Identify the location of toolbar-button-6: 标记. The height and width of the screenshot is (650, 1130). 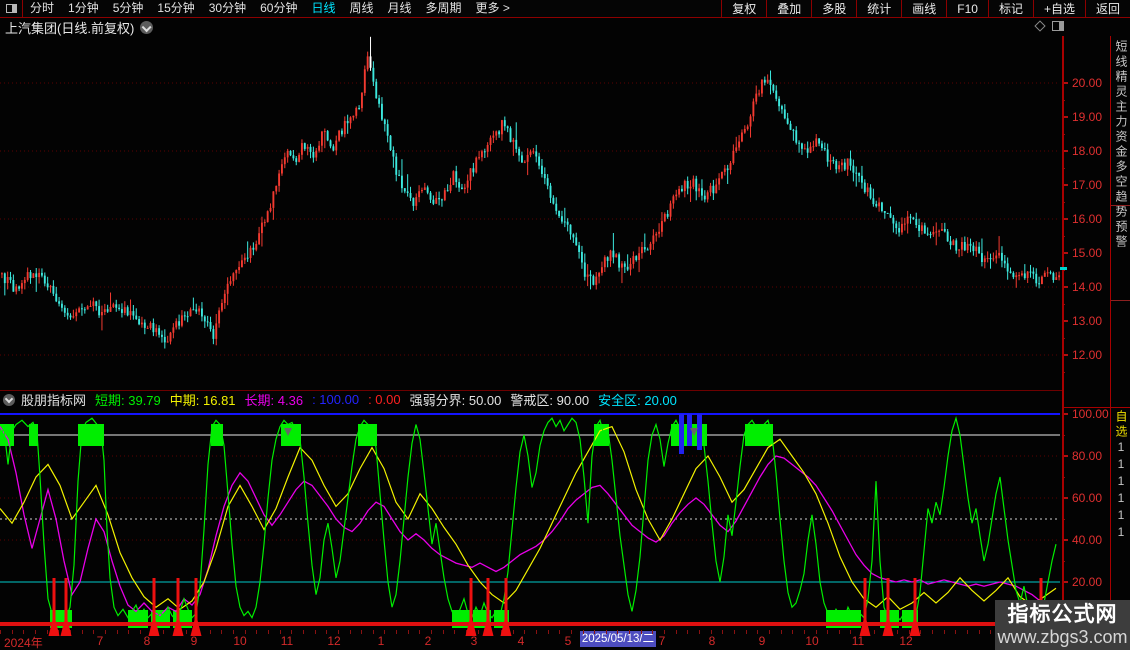
(1010, 8).